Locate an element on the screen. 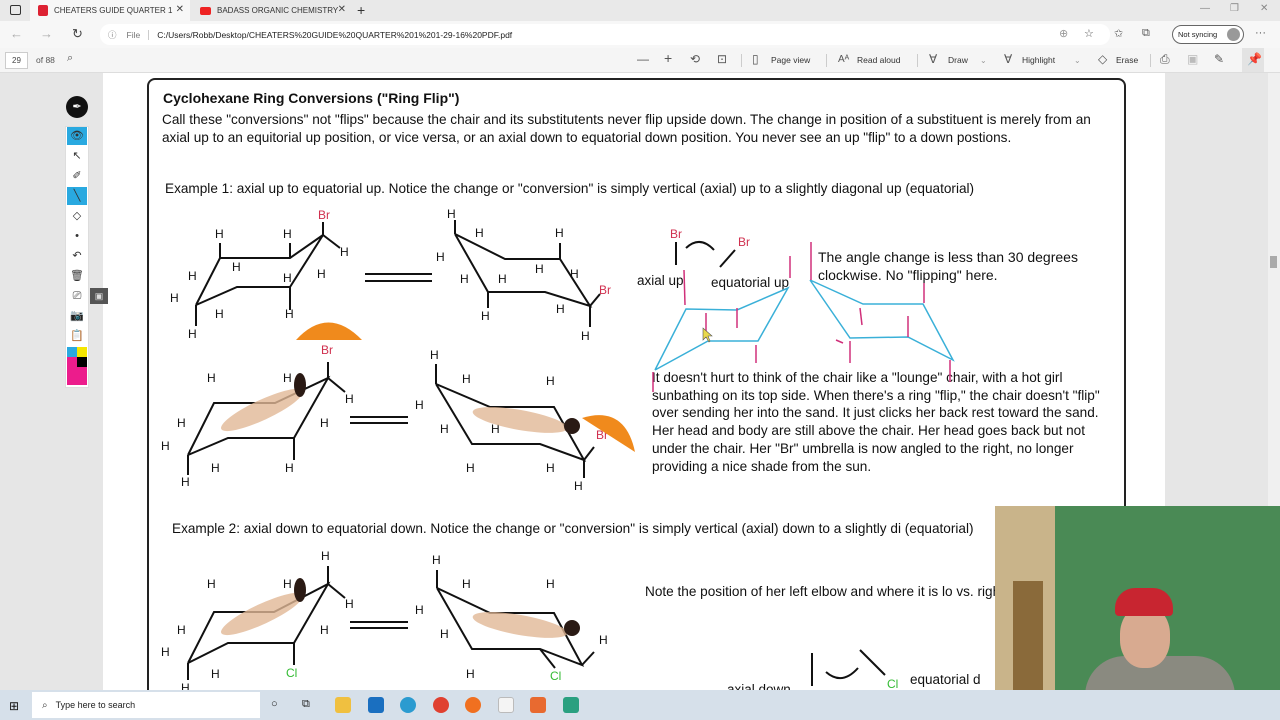 This screenshot has width=1280, height=720. color-palette is located at coordinates (77, 366).